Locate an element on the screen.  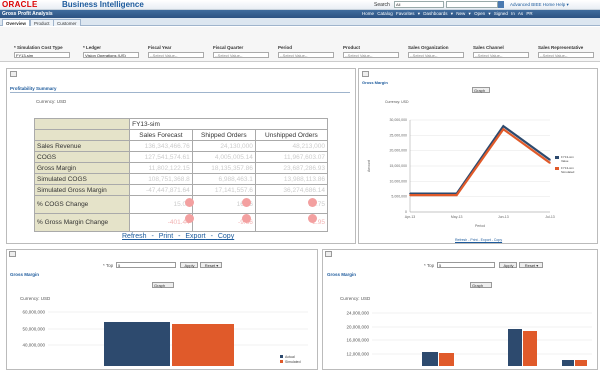
pivot-cell: -401.44 is located at coordinates (161, 222).